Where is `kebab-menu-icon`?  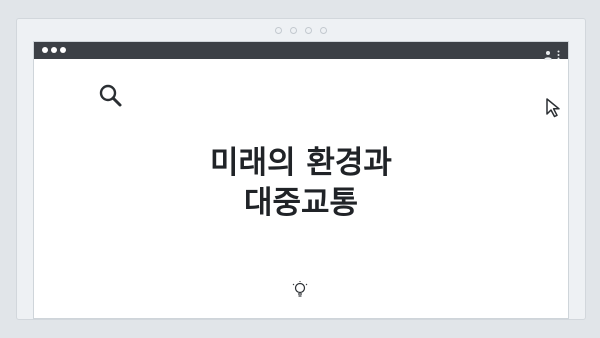 kebab-menu-icon is located at coordinates (558, 52).